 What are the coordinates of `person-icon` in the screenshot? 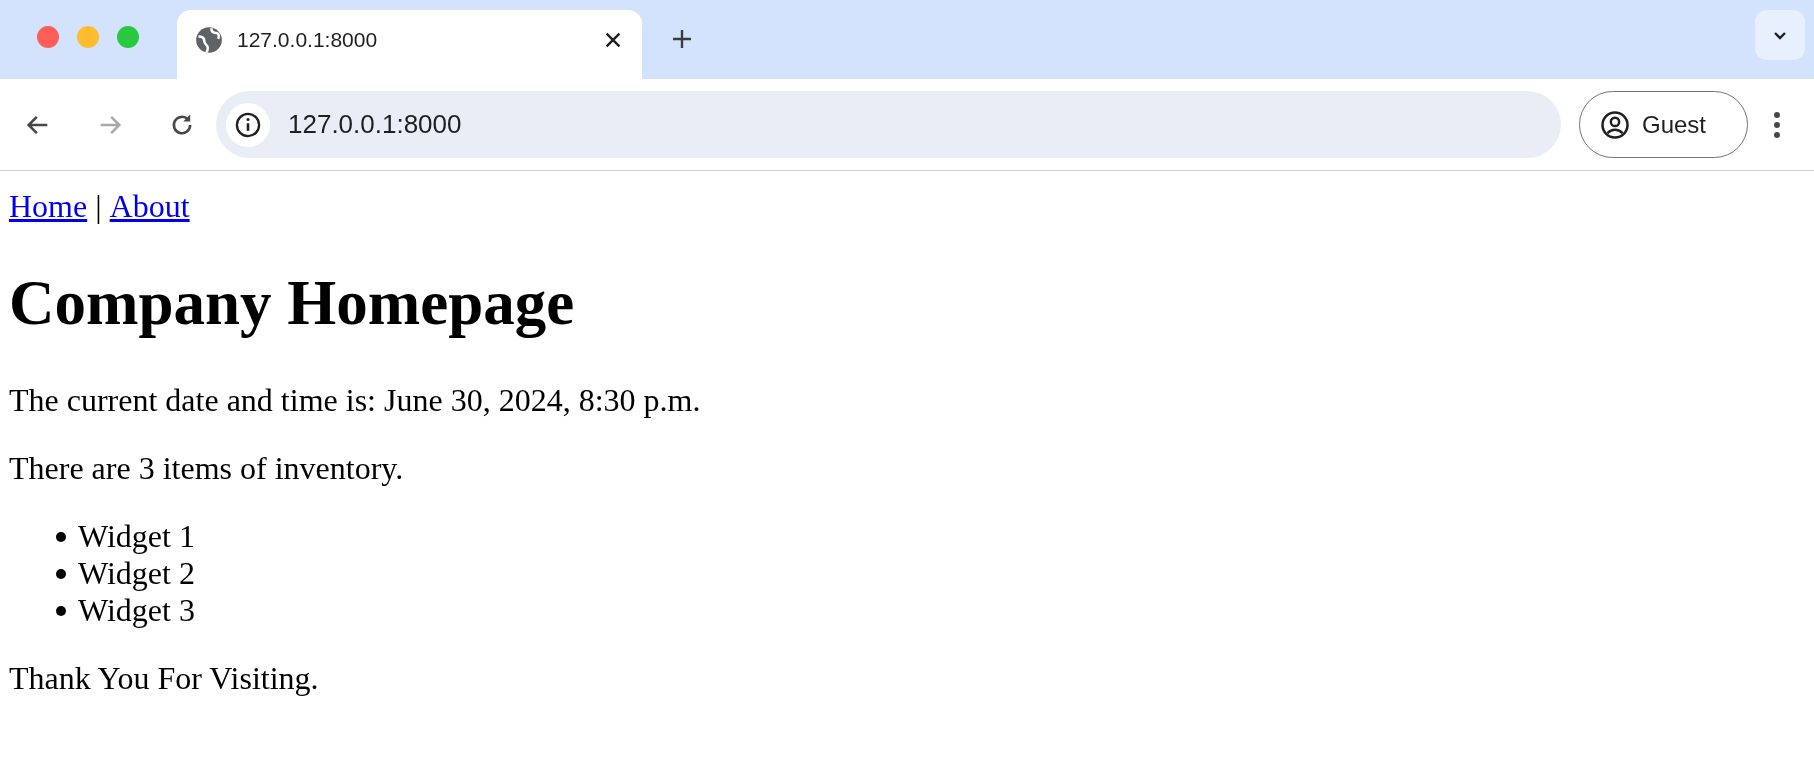 It's located at (1615, 124).